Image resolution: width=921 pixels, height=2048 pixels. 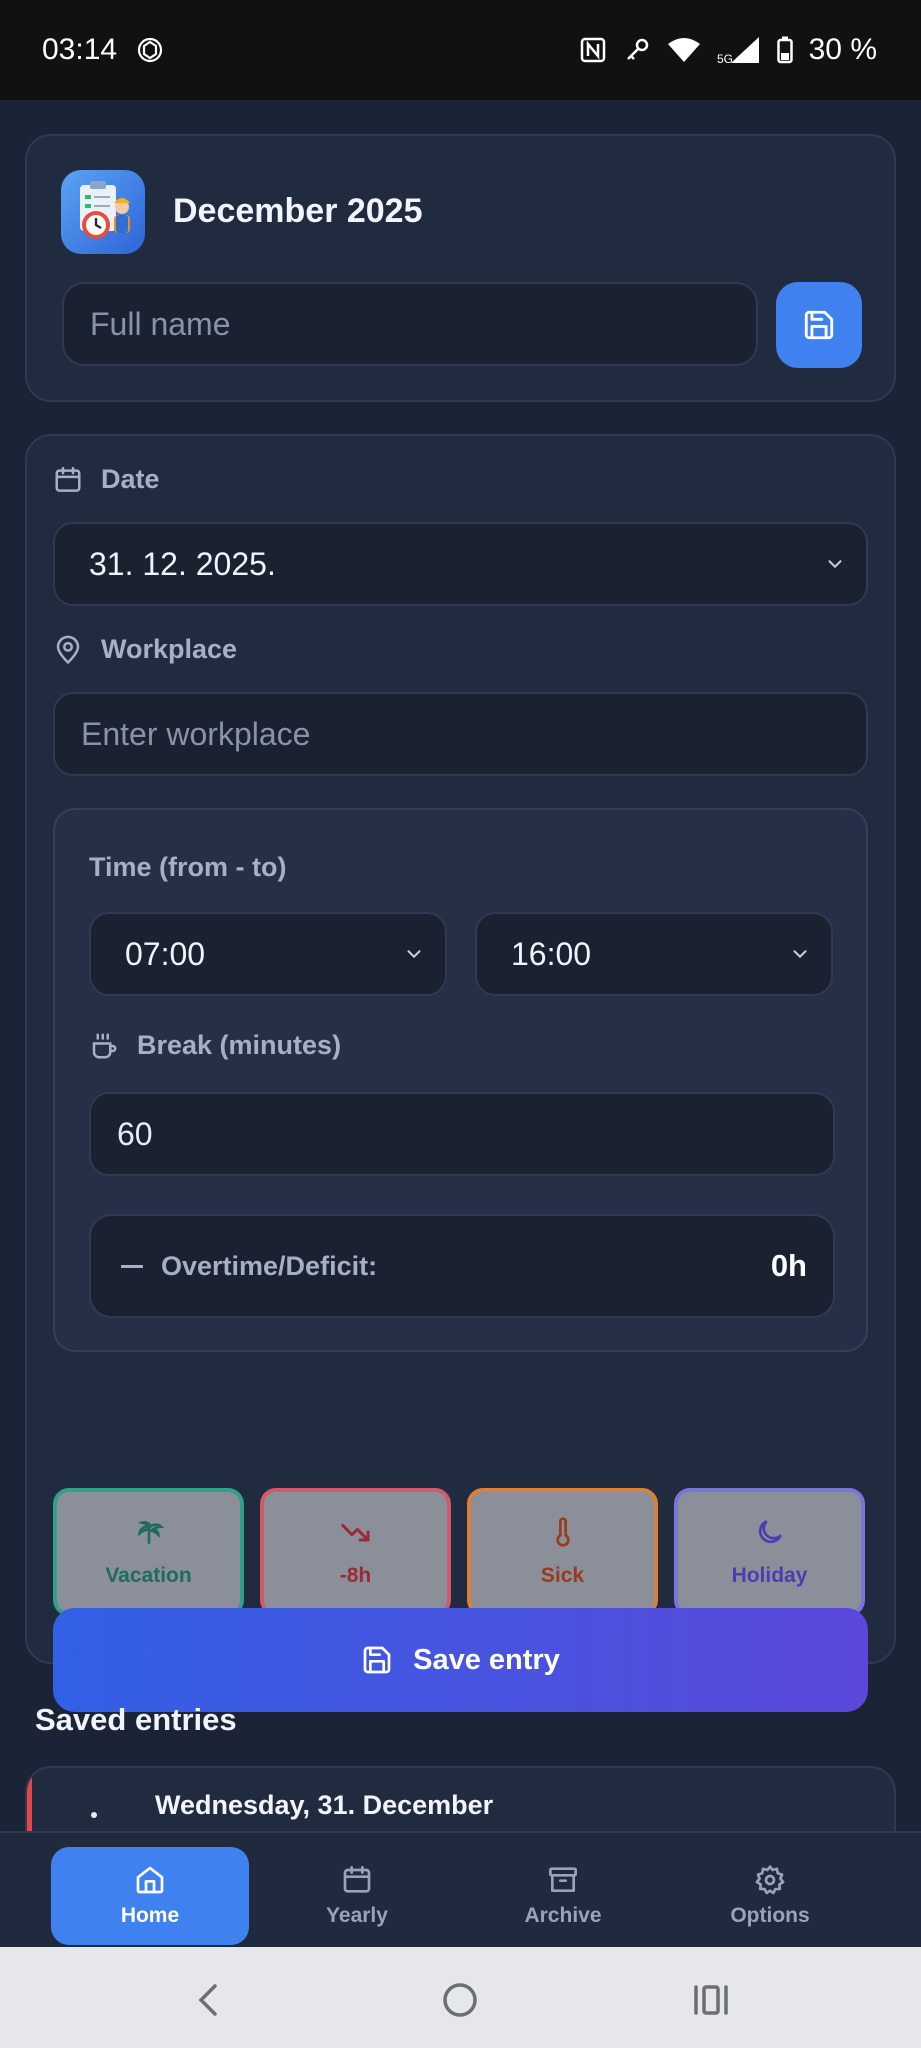 I want to click on signal-5g-icon: 5G, so click(x=739, y=50).